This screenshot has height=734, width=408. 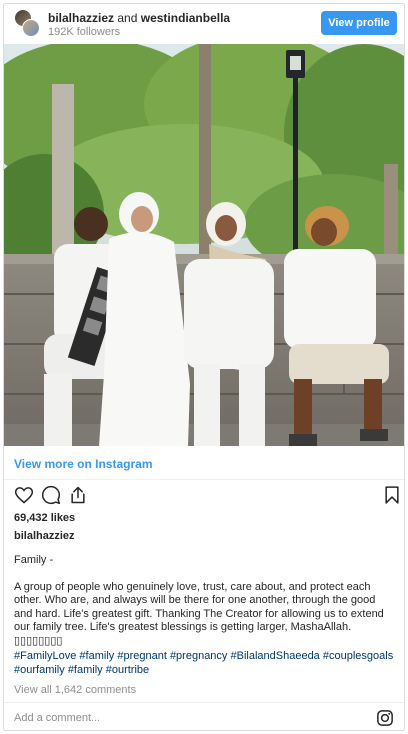 I want to click on author-username-2: westindianbella, so click(x=185, y=18).